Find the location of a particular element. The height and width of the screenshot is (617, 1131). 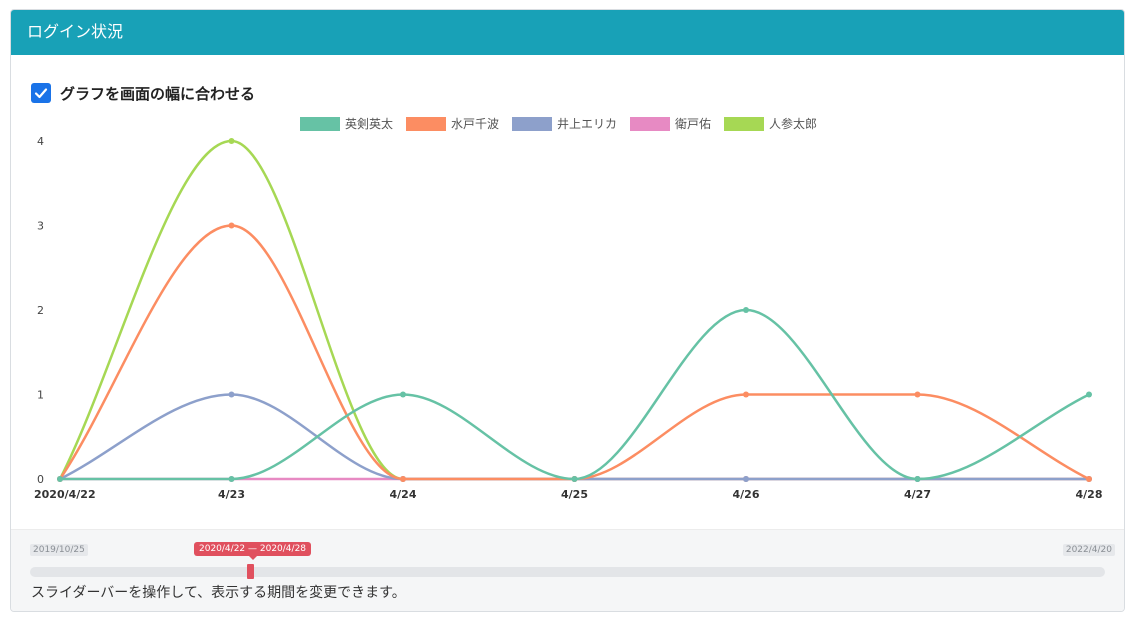

x-tick-label: 4/24 is located at coordinates (403, 494).